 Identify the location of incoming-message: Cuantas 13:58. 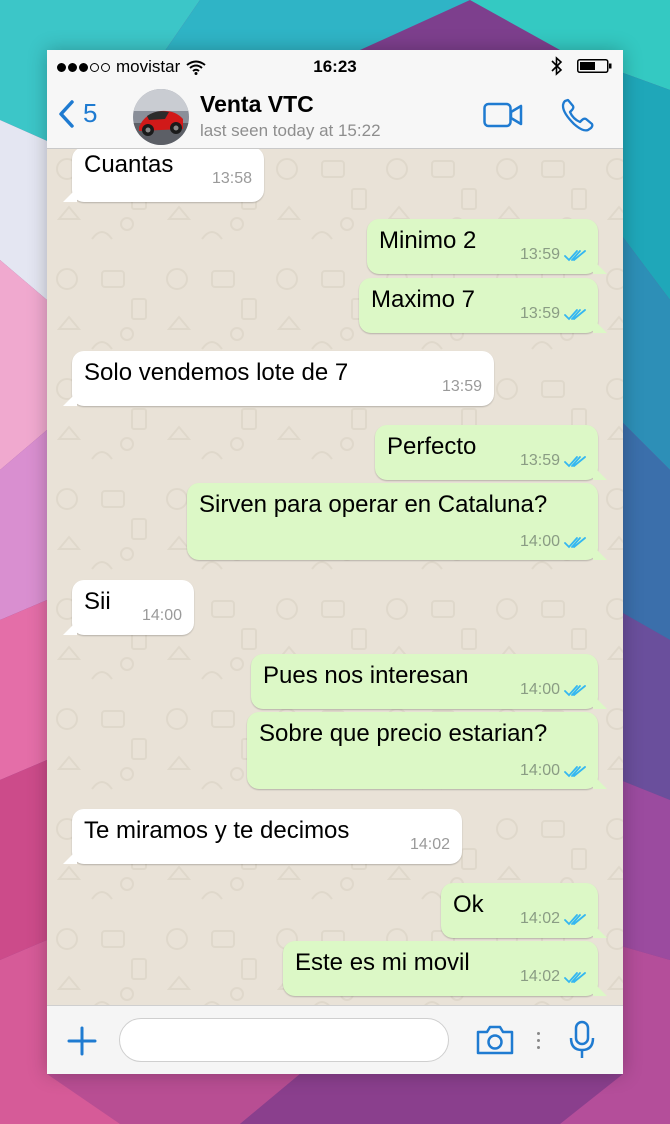
(163, 175).